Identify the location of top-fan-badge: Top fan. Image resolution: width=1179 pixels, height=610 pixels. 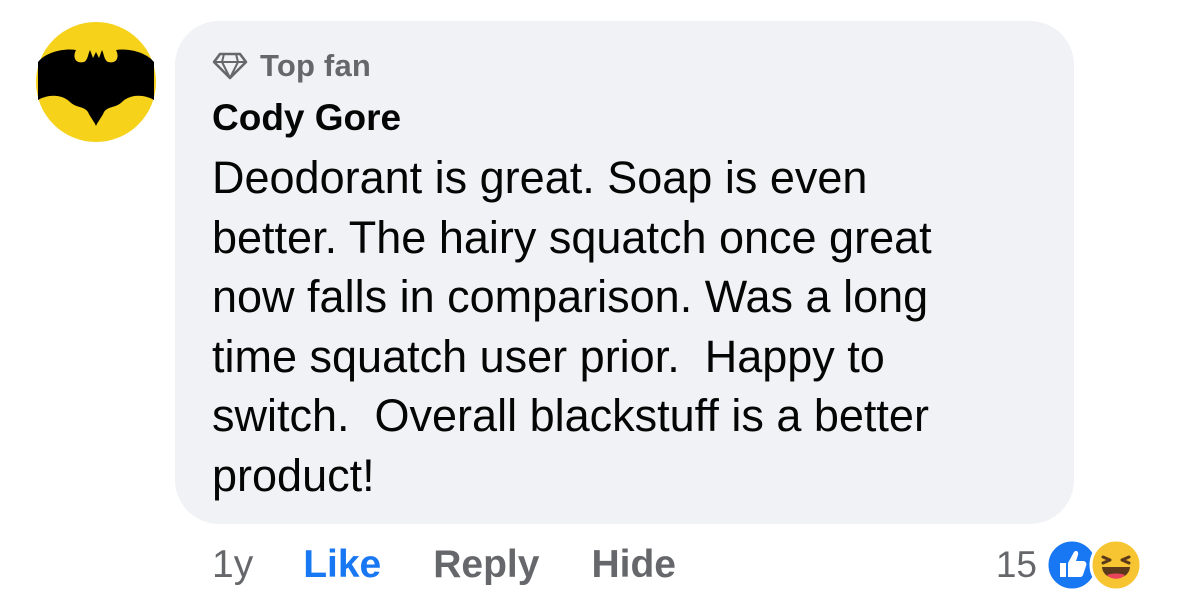
(291, 66).